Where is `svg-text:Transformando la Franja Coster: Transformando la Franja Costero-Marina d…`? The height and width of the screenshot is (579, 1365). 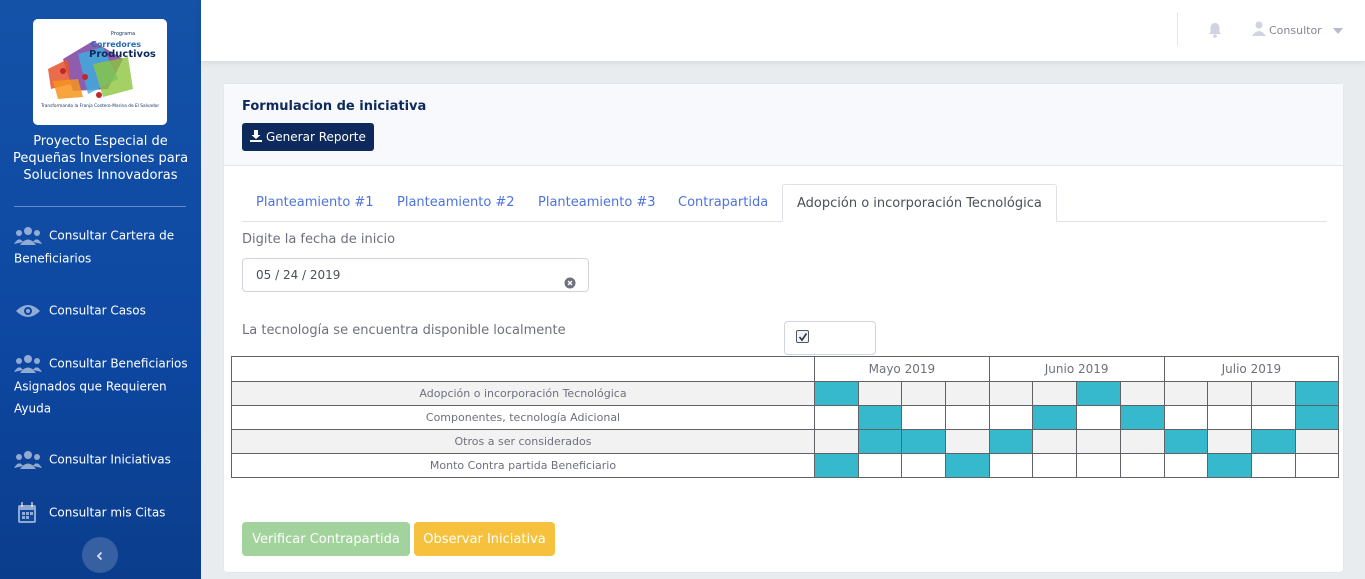
svg-text:Transformando la Franja Coster: Transformando la Franja Costero-Marina d… is located at coordinates (99, 106).